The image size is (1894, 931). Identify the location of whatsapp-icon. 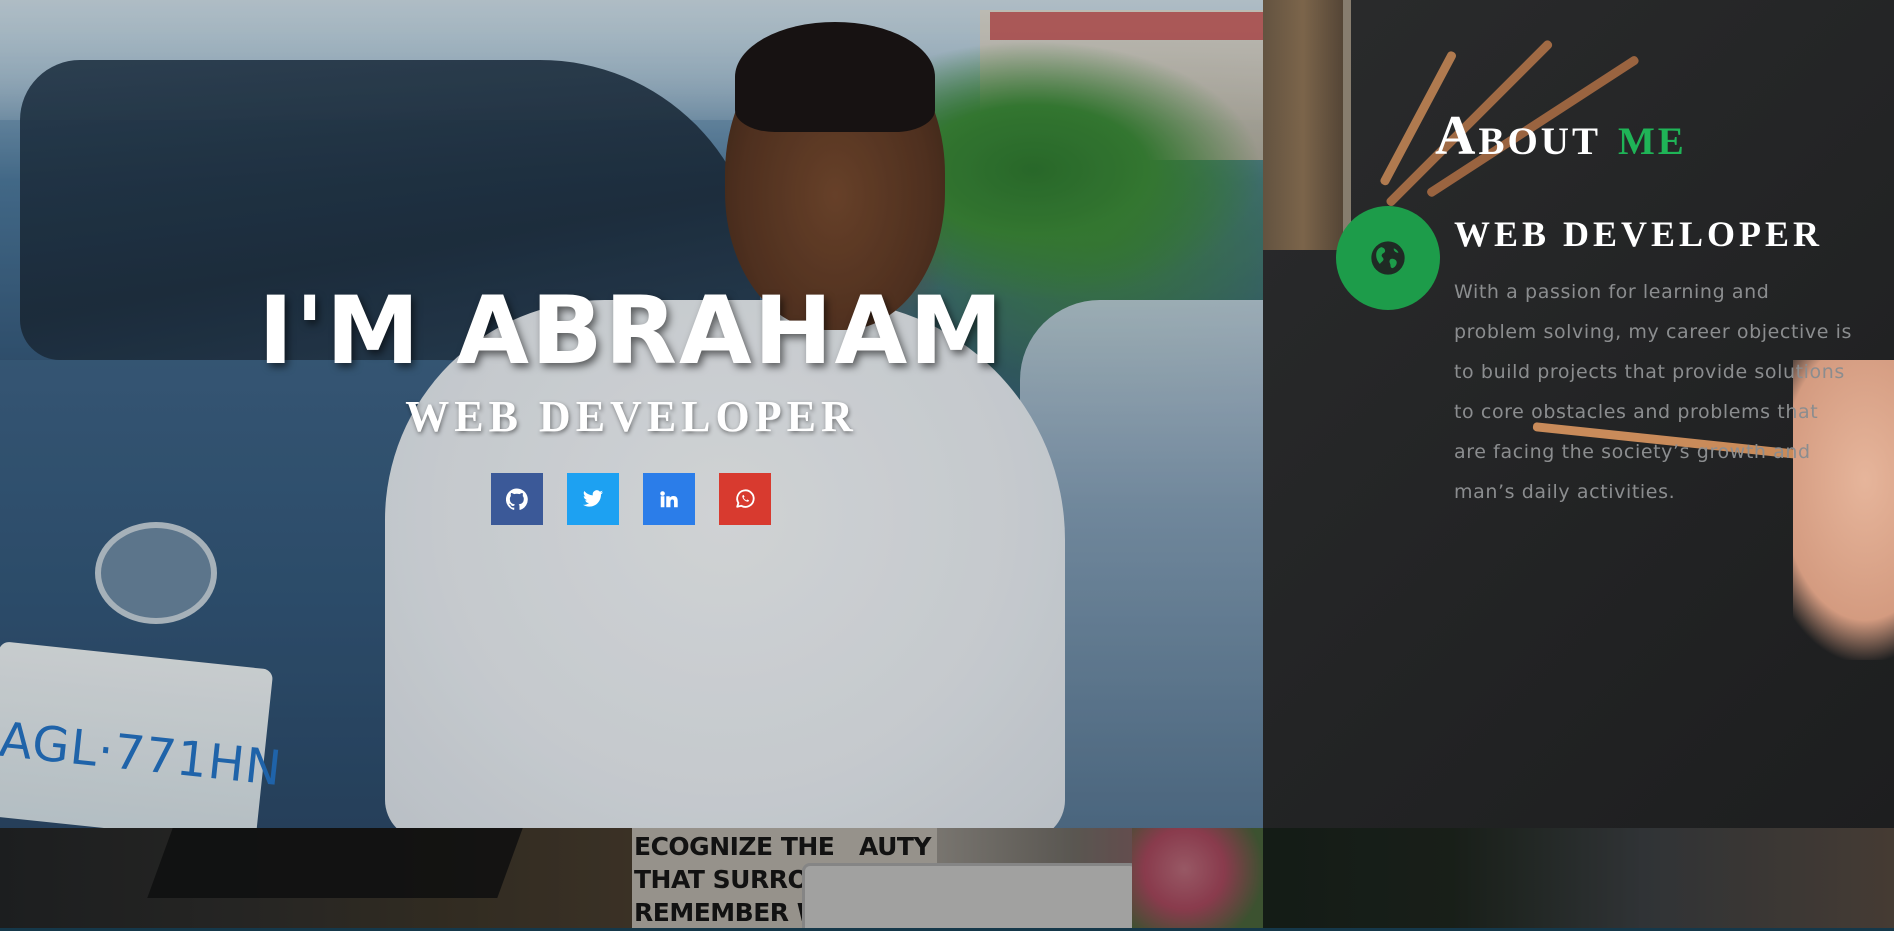
(745, 498).